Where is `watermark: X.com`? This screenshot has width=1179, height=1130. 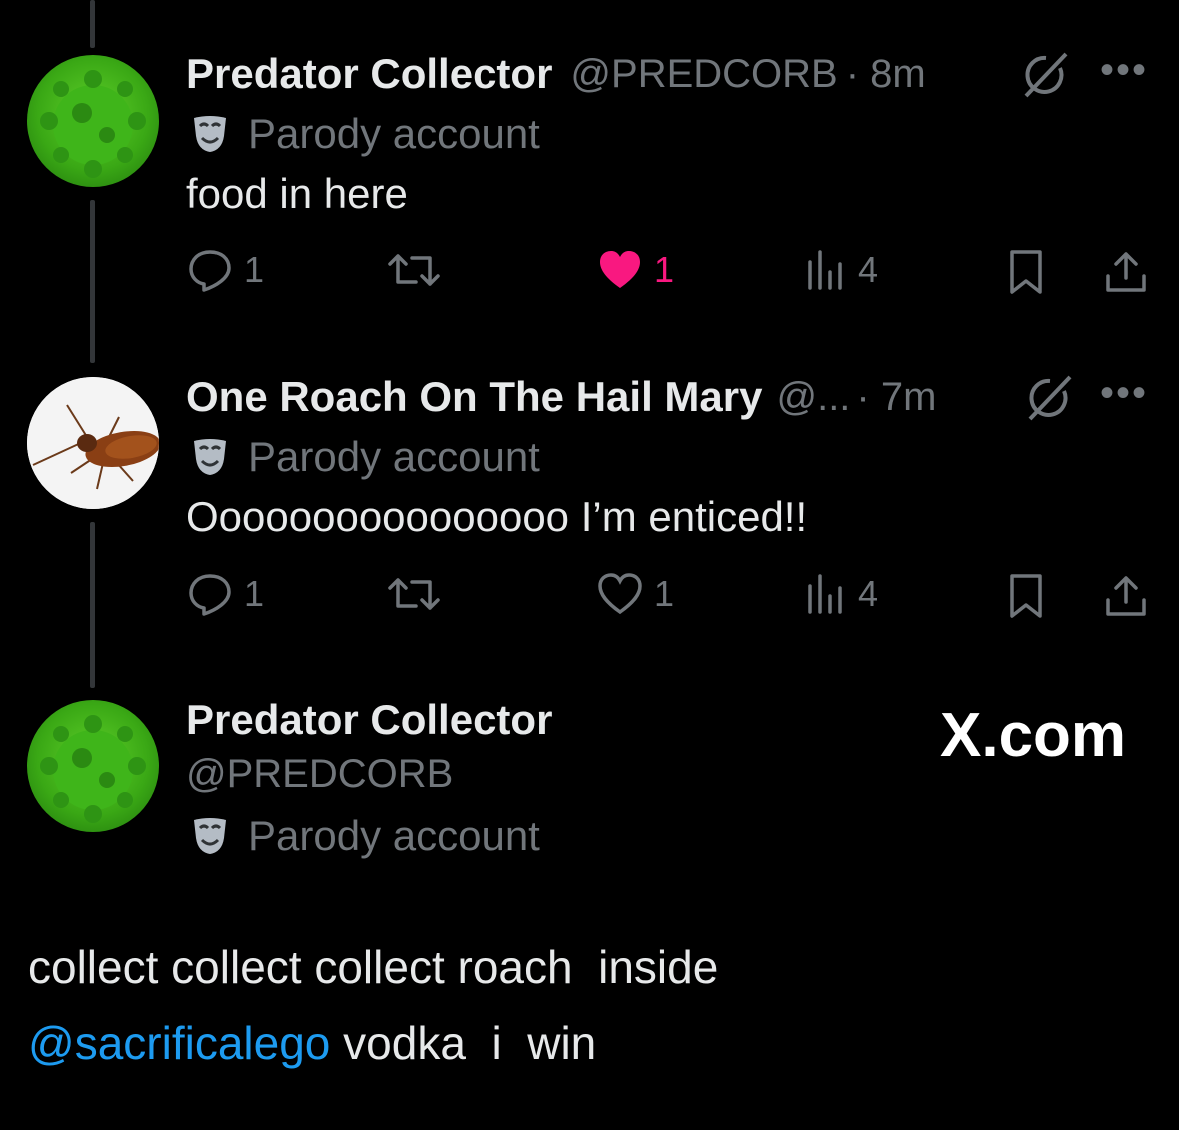
watermark: X.com is located at coordinates (1033, 735).